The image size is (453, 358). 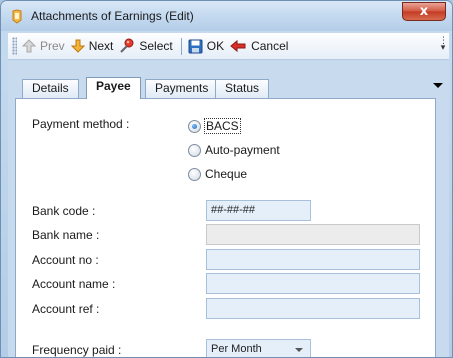 I want to click on frequency-paid-select: Per Month, so click(x=258, y=348).